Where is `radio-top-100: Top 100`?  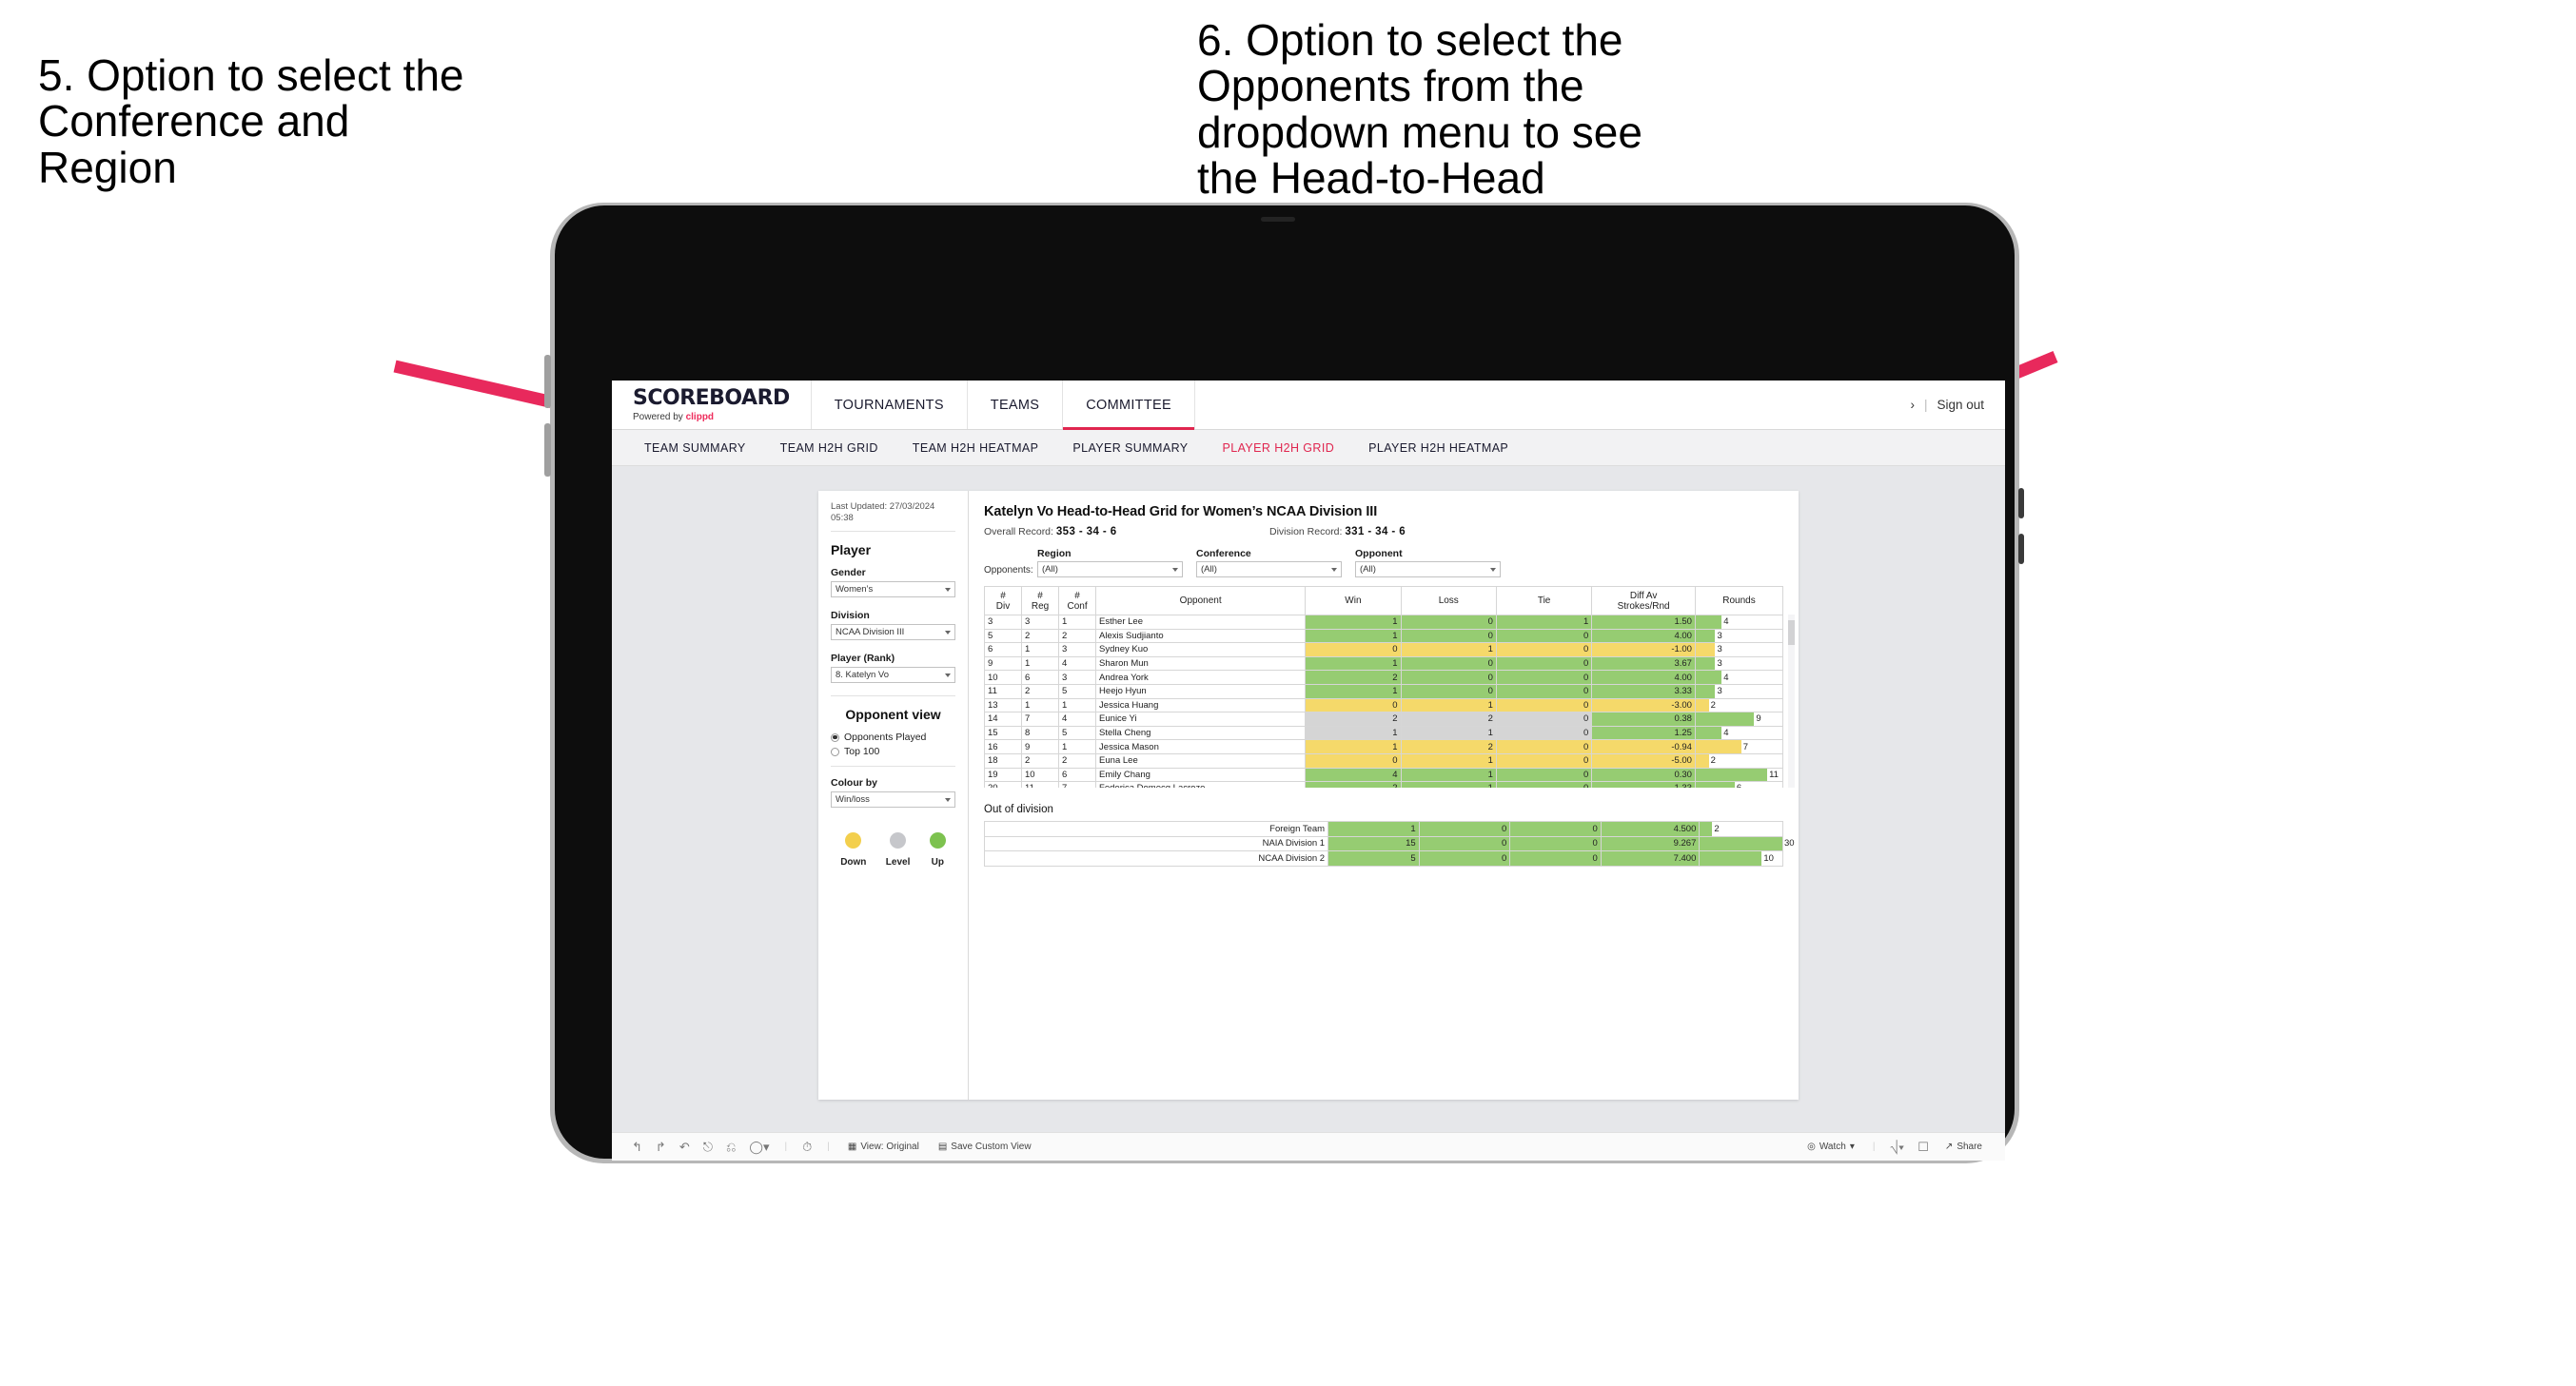
radio-top-100: Top 100 is located at coordinates (893, 751).